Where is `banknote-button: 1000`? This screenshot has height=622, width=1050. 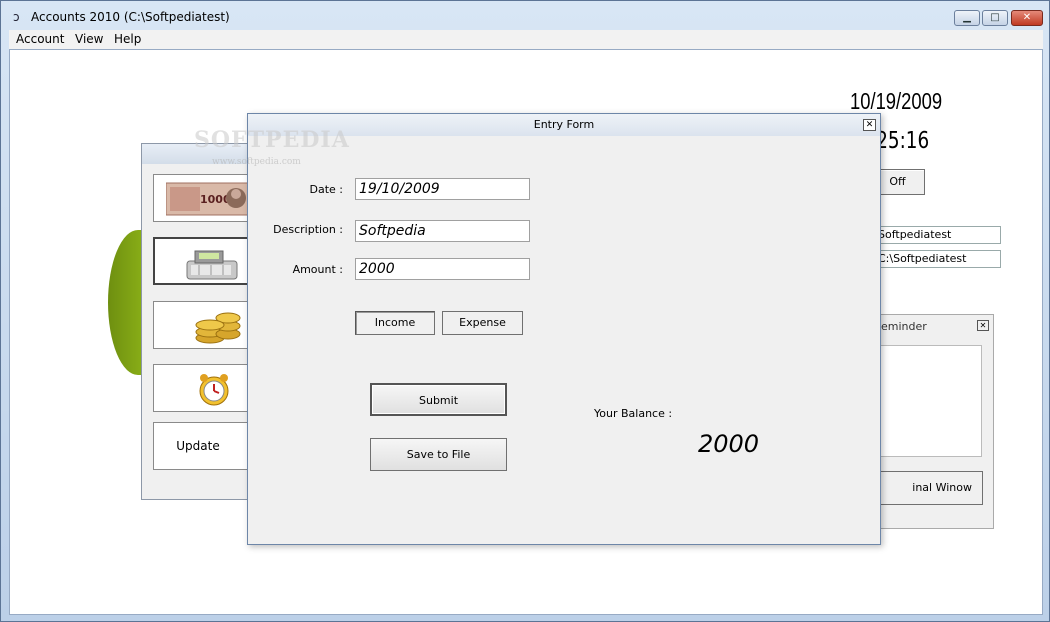
banknote-button: 1000 is located at coordinates (203, 198).